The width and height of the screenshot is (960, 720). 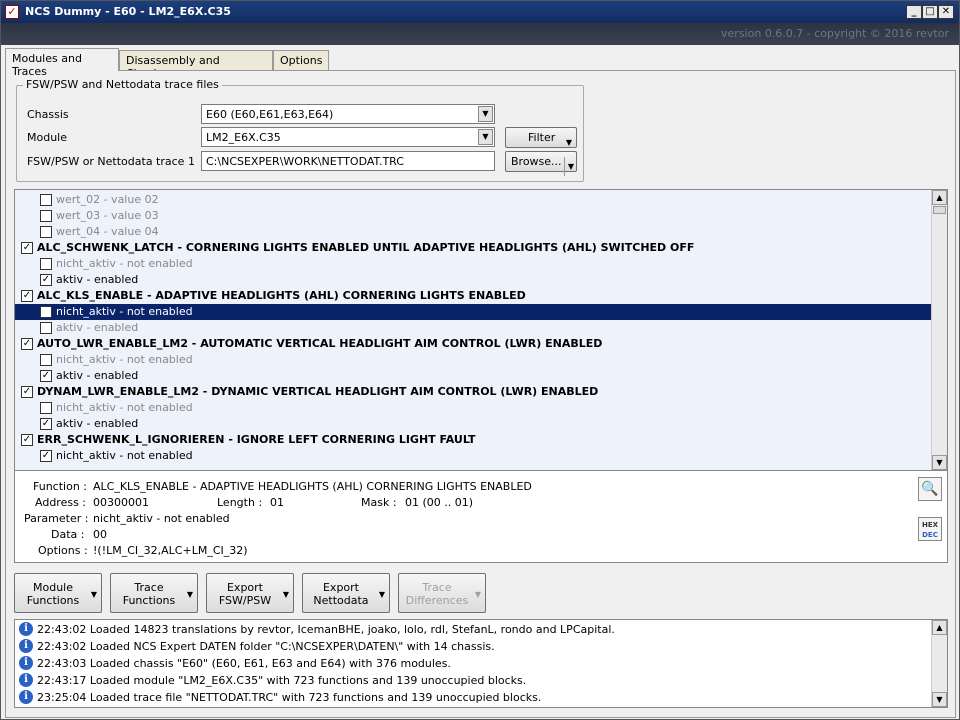 What do you see at coordinates (340, 587) in the screenshot?
I see `button-label-line1: Export` at bounding box center [340, 587].